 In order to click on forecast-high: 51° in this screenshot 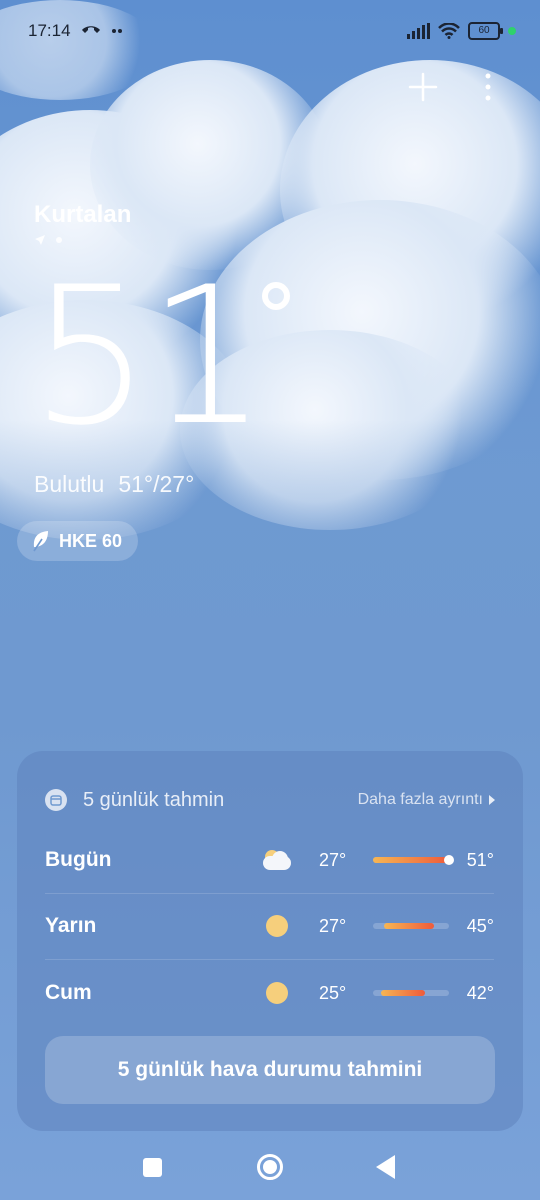, I will do `click(480, 859)`.